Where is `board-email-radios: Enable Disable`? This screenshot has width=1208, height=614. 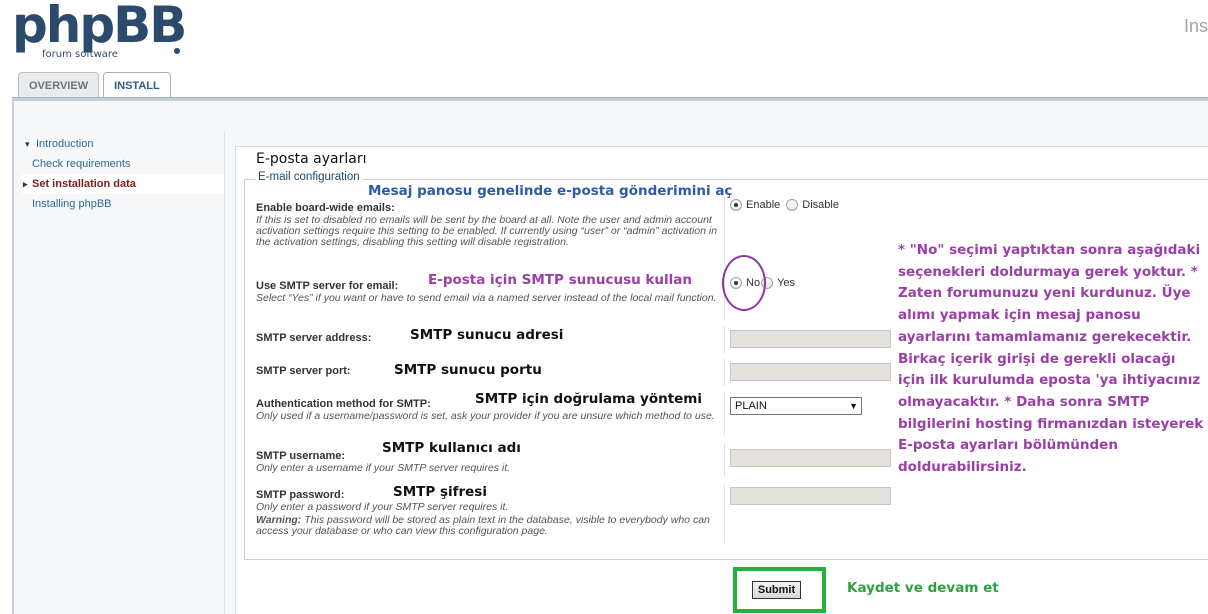 board-email-radios: Enable Disable is located at coordinates (787, 205).